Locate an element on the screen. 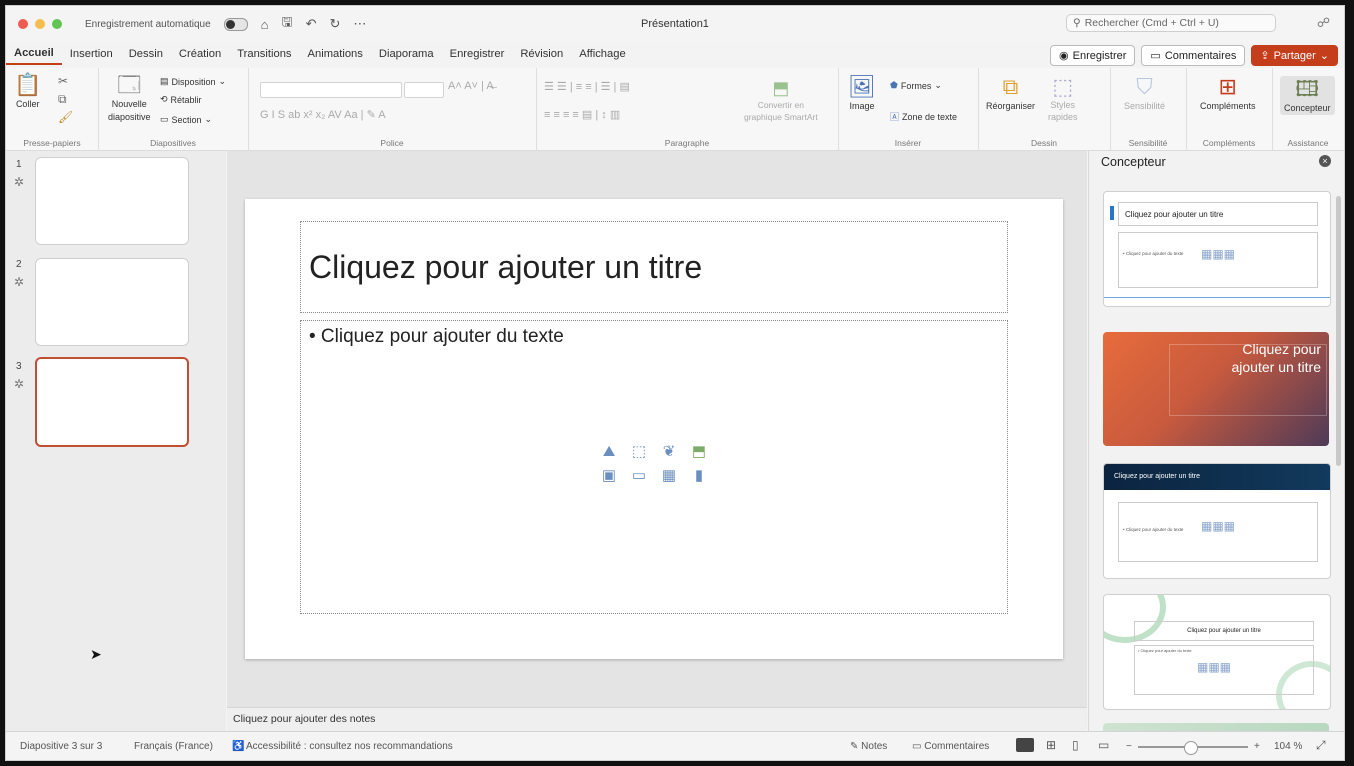 The image size is (1354, 766). reading-view-icon: ▯ is located at coordinates (1075, 745).